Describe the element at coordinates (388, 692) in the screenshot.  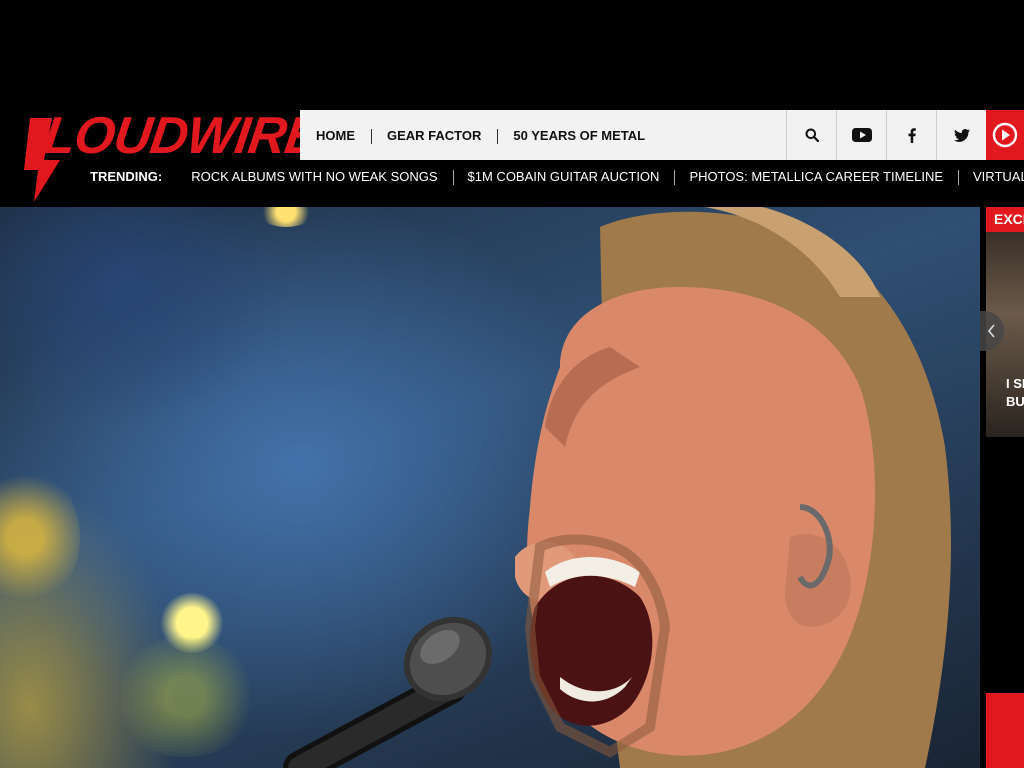
I see `microphone` at that location.